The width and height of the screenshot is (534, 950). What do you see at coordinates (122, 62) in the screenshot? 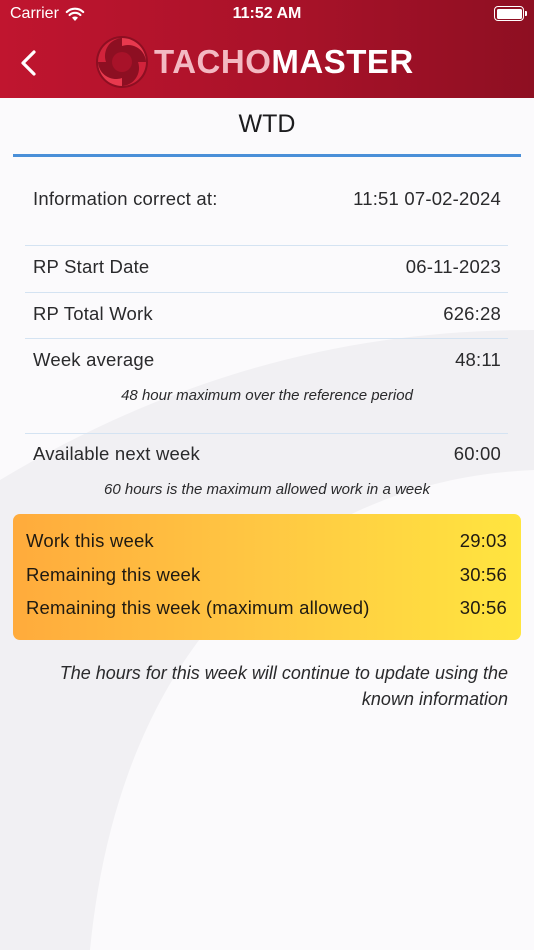
I see `logo-swirl-icon` at bounding box center [122, 62].